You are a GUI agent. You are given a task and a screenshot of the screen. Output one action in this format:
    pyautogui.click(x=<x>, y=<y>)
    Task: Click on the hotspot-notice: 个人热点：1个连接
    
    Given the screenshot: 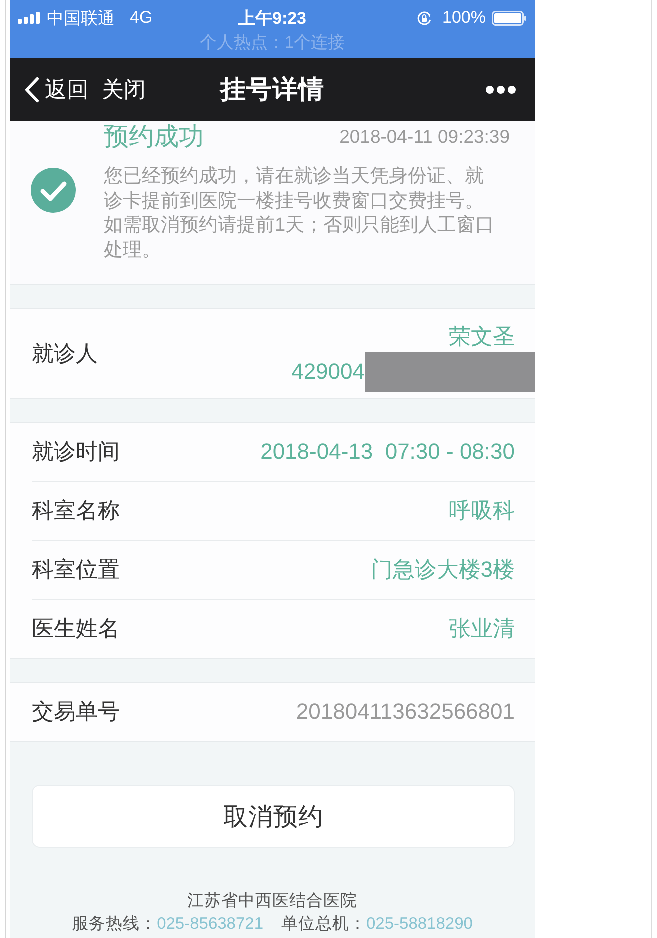 What is the action you would take?
    pyautogui.click(x=273, y=43)
    